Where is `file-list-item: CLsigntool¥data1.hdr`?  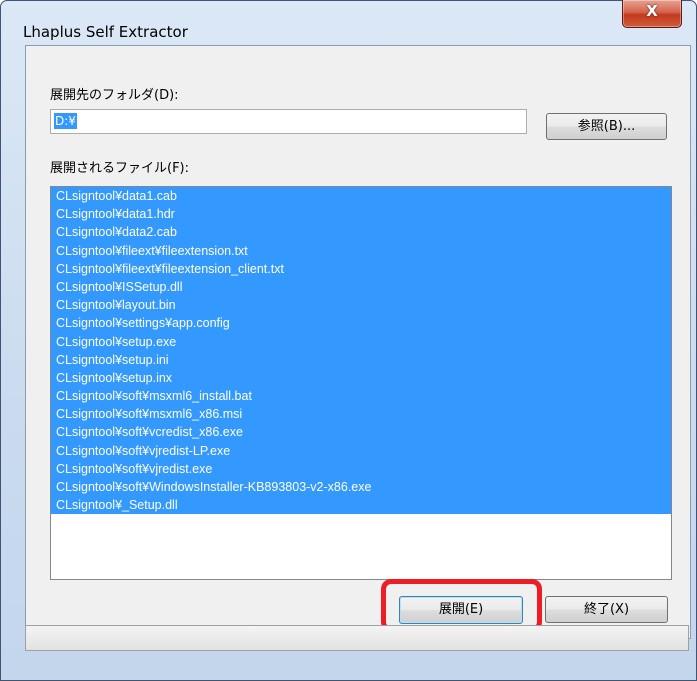
file-list-item: CLsigntool¥data1.hdr is located at coordinates (361, 214).